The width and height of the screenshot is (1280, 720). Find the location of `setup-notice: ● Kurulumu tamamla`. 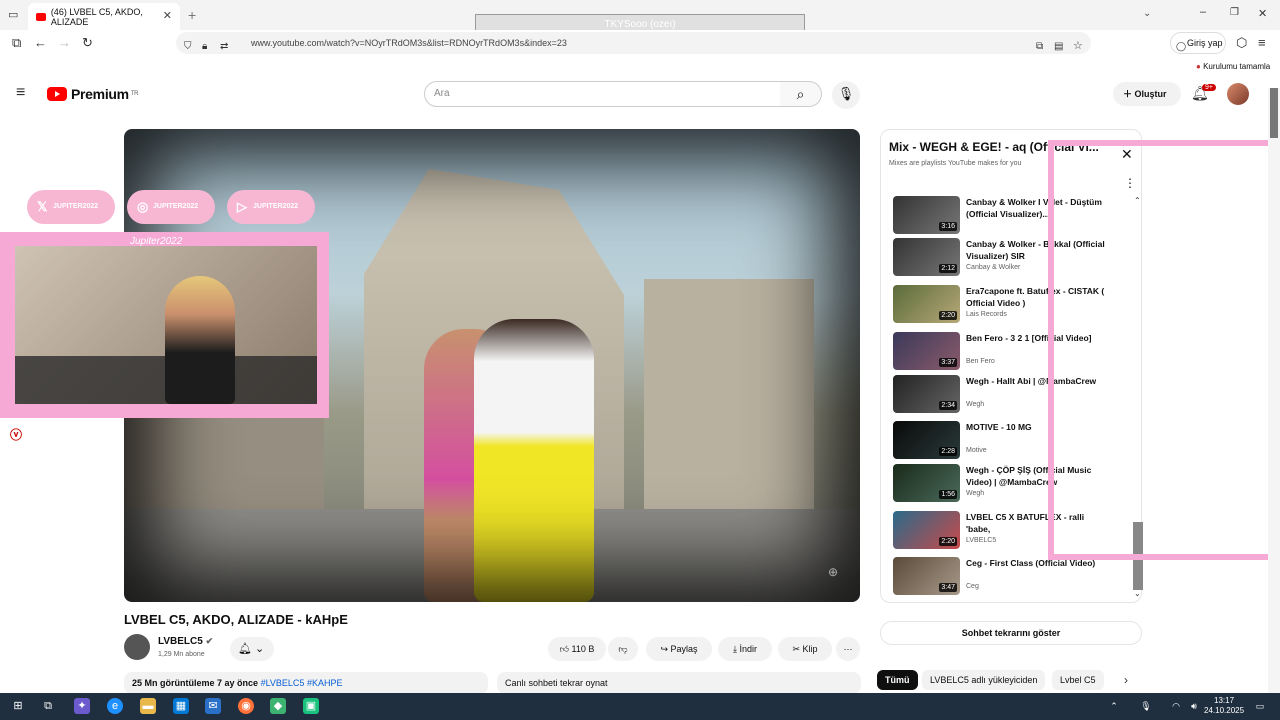

setup-notice: ● Kurulumu tamamla is located at coordinates (1233, 66).